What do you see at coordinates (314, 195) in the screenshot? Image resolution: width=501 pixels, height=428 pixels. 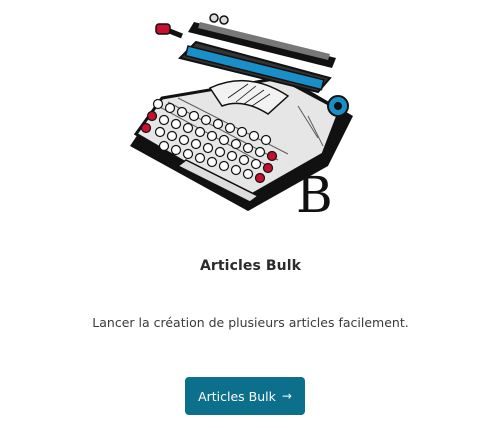 I see `logo-letter: B` at bounding box center [314, 195].